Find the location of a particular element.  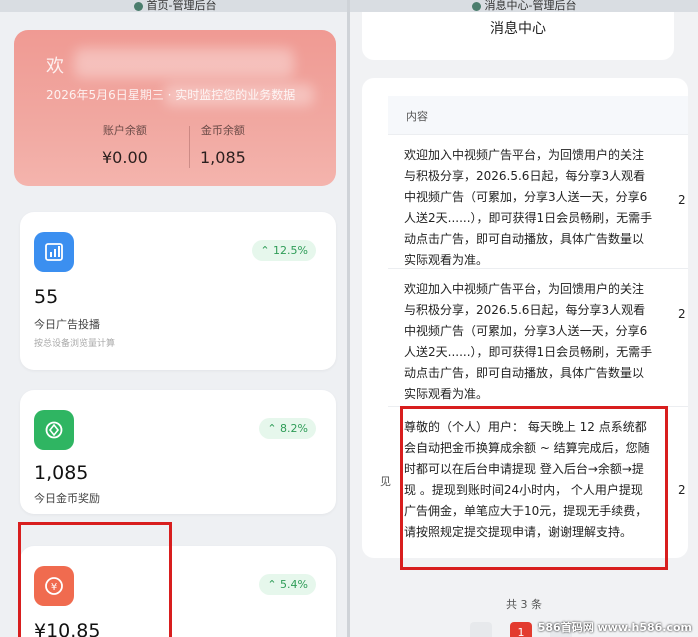

coin-reward-caption: 今日金币奖励 is located at coordinates (67, 498).